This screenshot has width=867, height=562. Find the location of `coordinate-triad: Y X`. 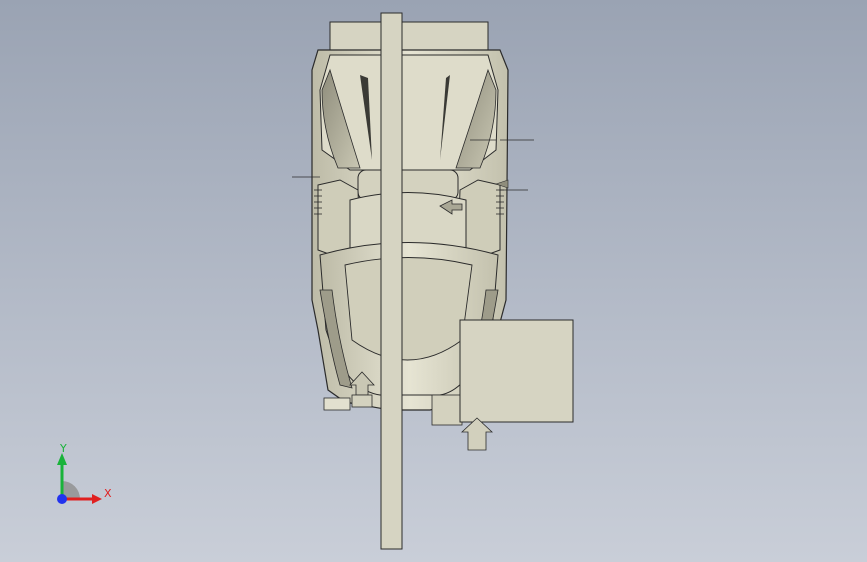

coordinate-triad: Y X is located at coordinates (84, 473).